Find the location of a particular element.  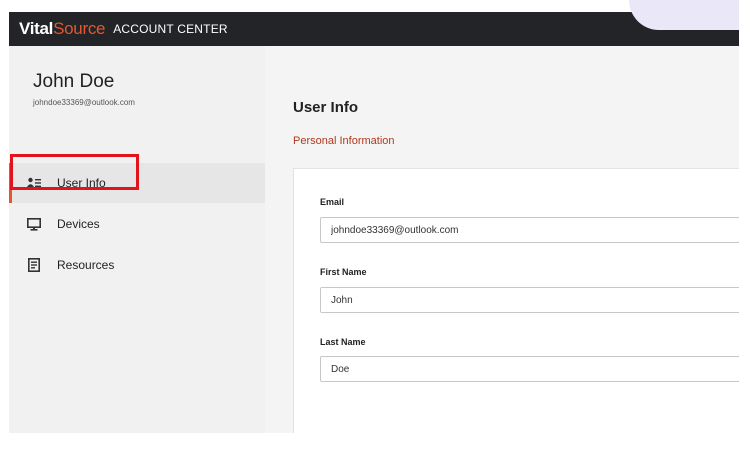

user-name: John Doe is located at coordinates (74, 81).